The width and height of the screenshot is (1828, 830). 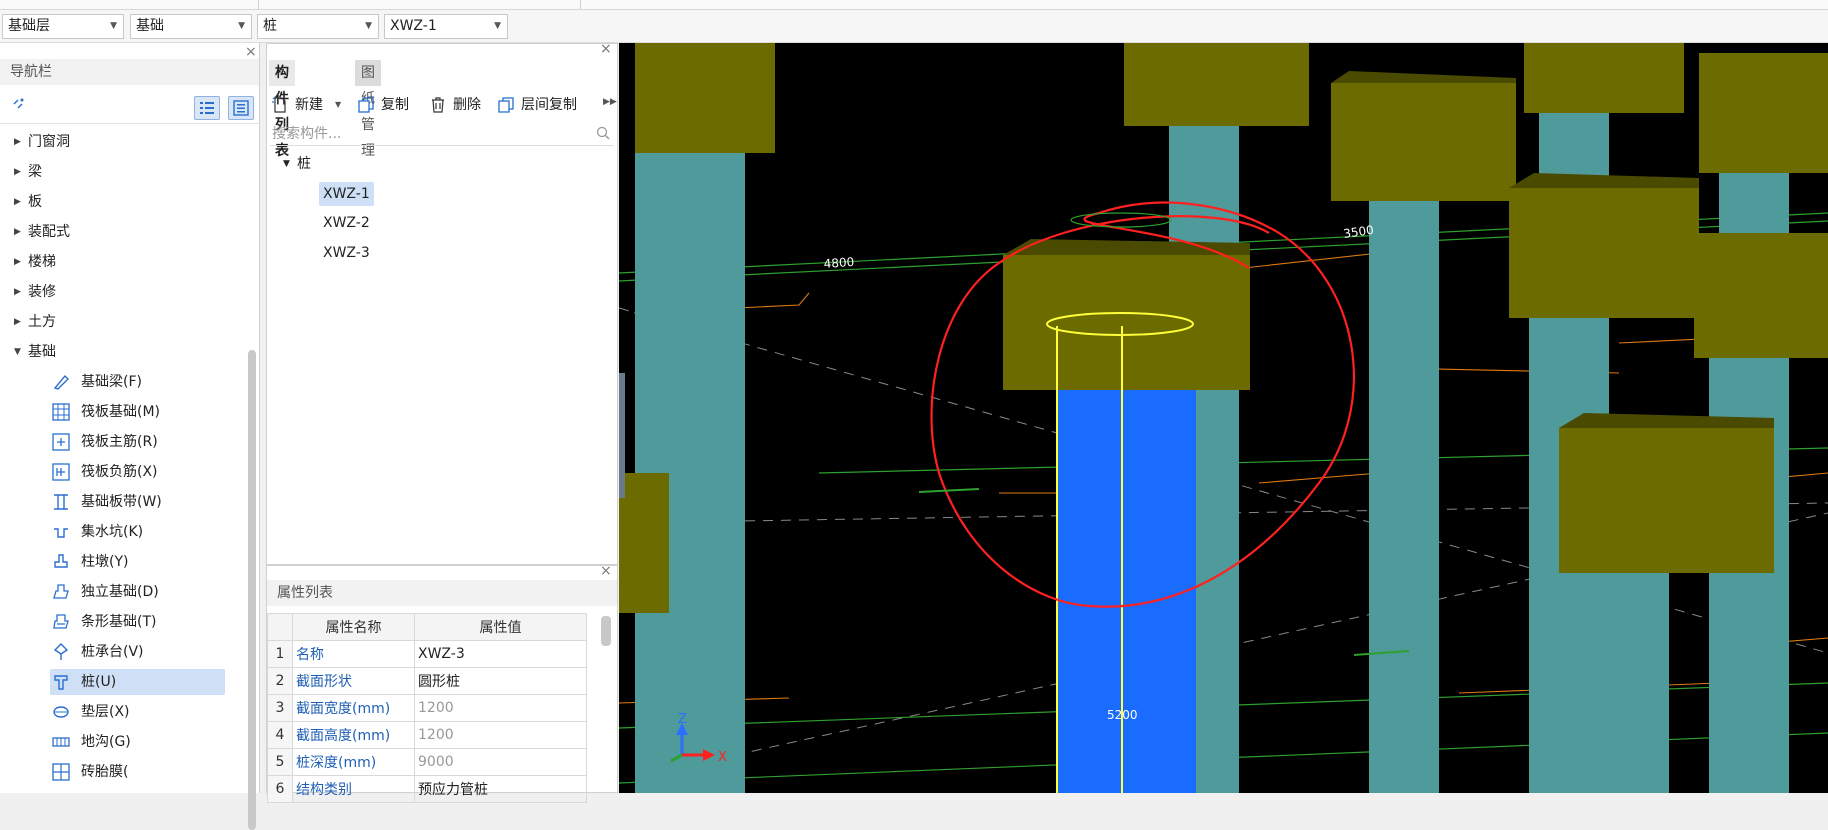 What do you see at coordinates (318, 26) in the screenshot?
I see `type-select: 桩 ▼` at bounding box center [318, 26].